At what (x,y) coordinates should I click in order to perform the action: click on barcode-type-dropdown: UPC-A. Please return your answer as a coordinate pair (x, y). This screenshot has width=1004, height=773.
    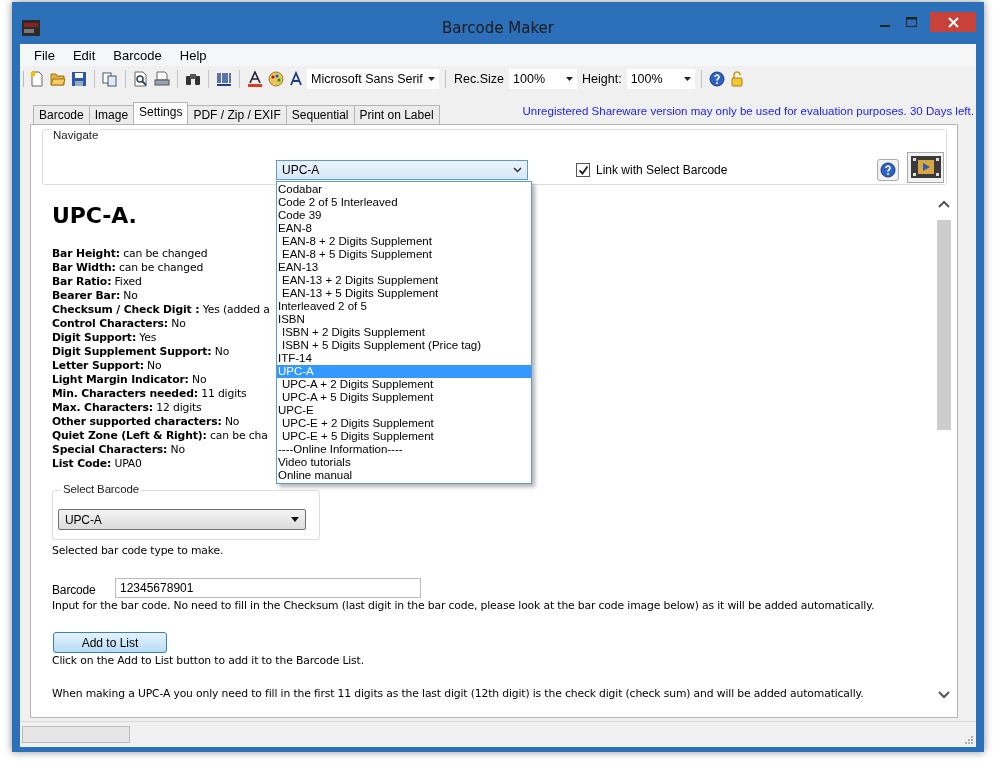
    Looking at the image, I should click on (402, 170).